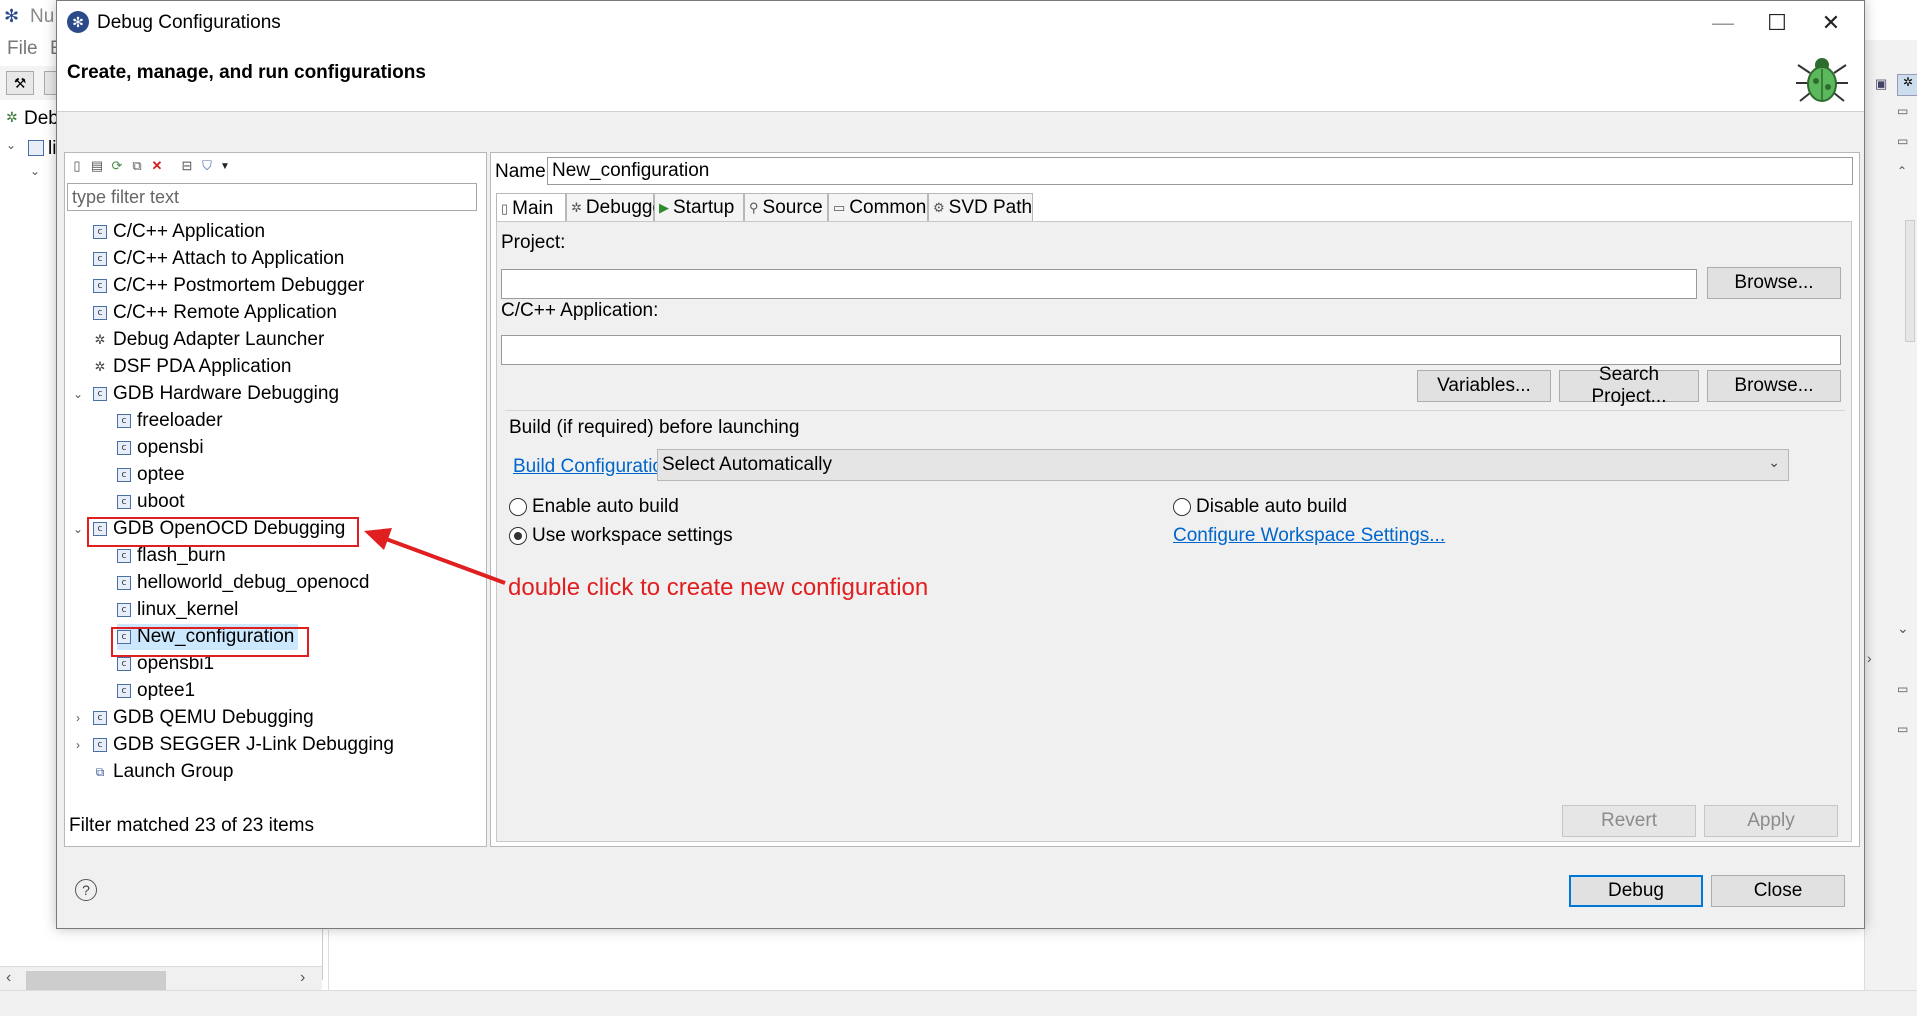 This screenshot has height=1016, width=1917. I want to click on annotation-text: double click to create new configuration, so click(718, 587).